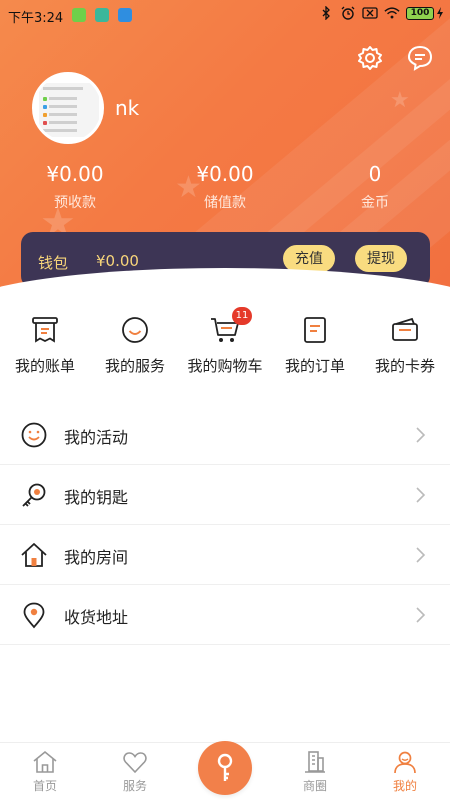 This screenshot has height=800, width=450. What do you see at coordinates (34, 495) in the screenshot?
I see `key-icon` at bounding box center [34, 495].